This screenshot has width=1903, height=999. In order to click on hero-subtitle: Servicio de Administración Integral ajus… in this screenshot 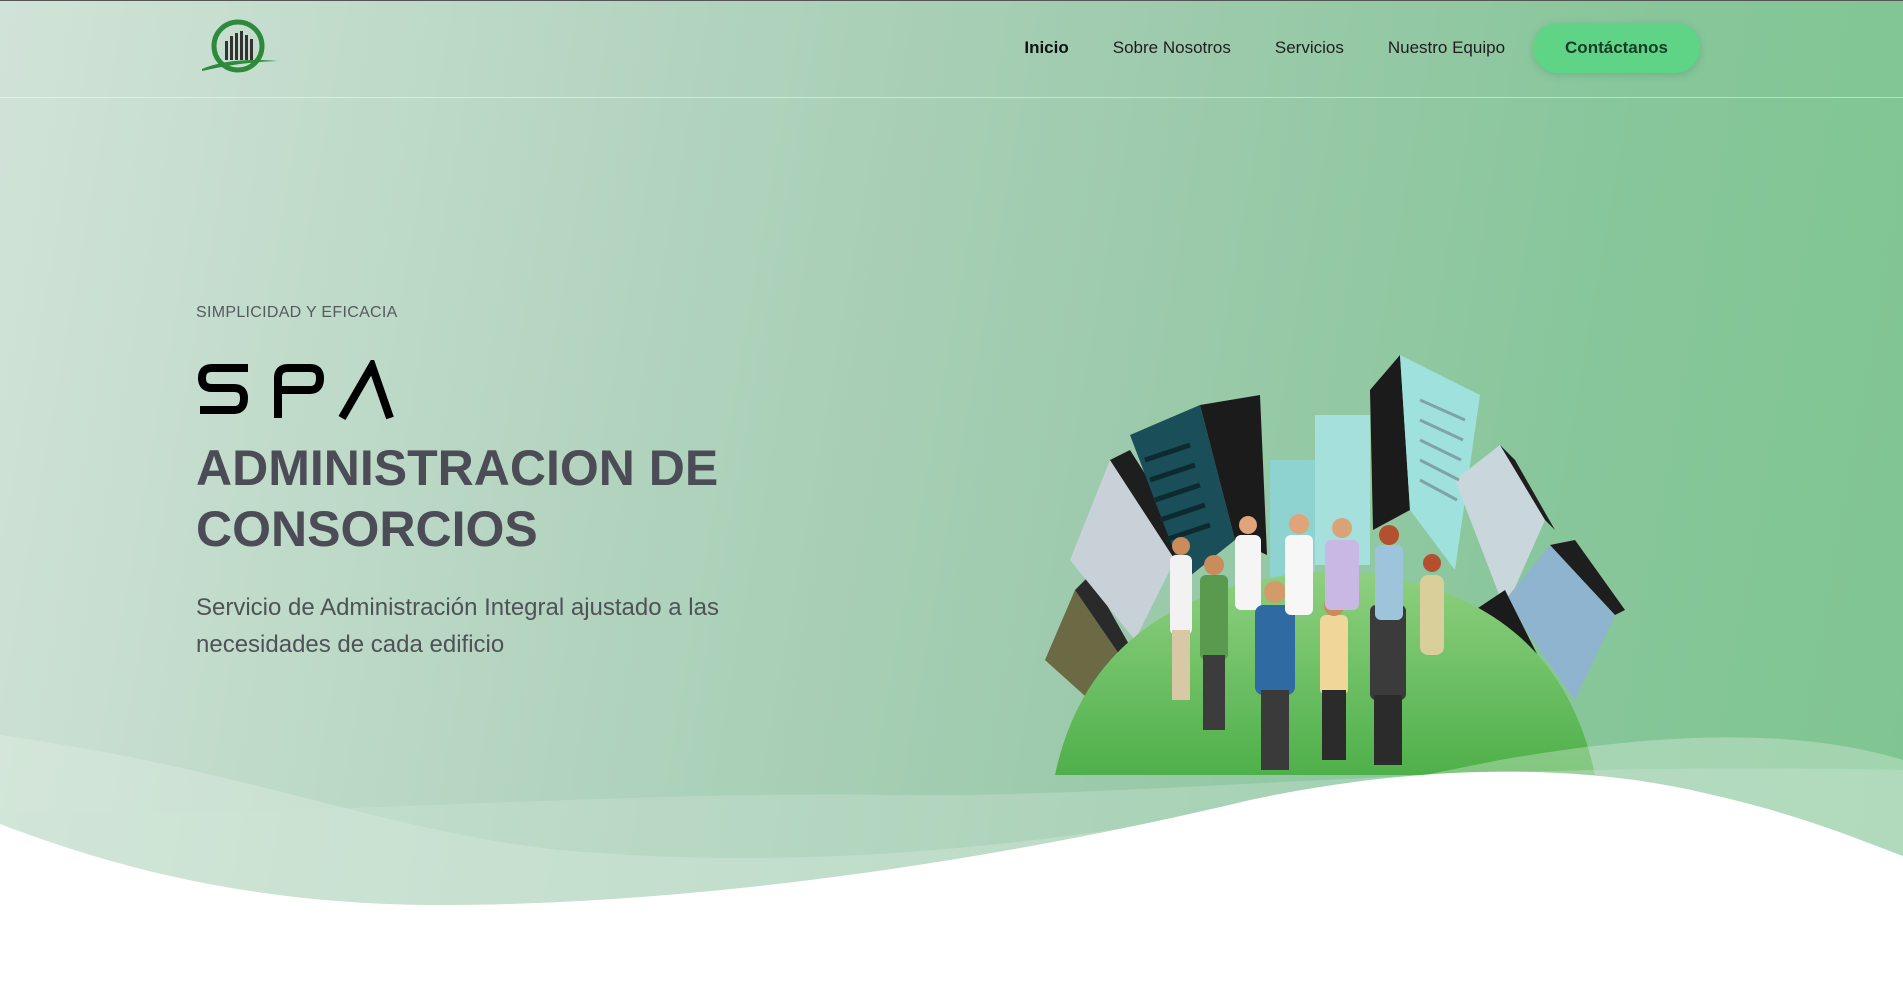, I will do `click(457, 626)`.